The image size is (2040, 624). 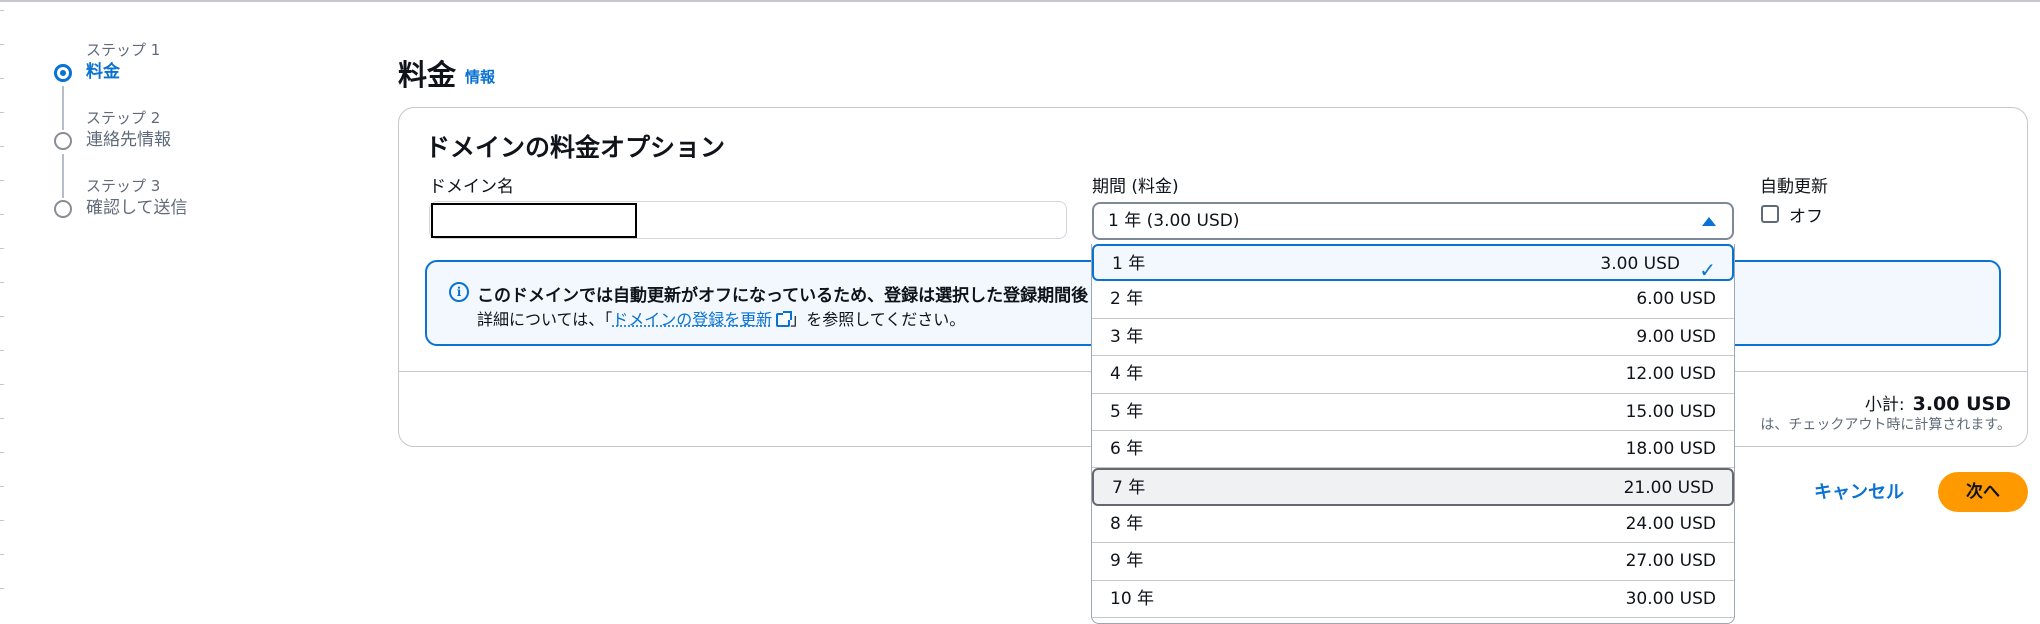 I want to click on left-edge-ticks, so click(x=2, y=315).